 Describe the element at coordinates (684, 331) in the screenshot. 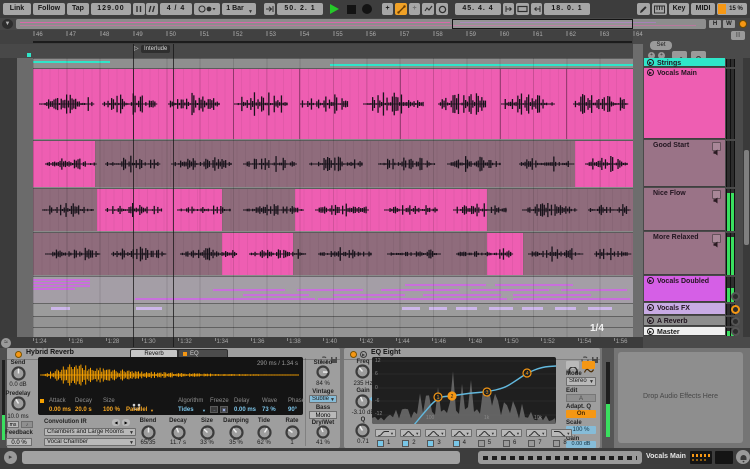

I see `track-header-master: ▶ Master` at that location.